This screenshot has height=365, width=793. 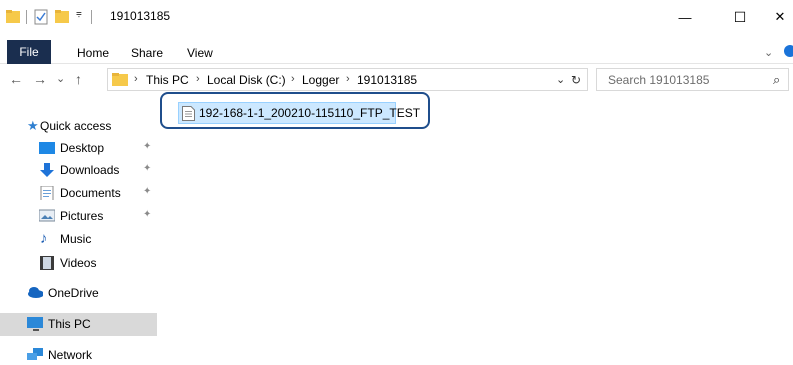 What do you see at coordinates (69, 324) in the screenshot?
I see `nav-item-label: This PC` at bounding box center [69, 324].